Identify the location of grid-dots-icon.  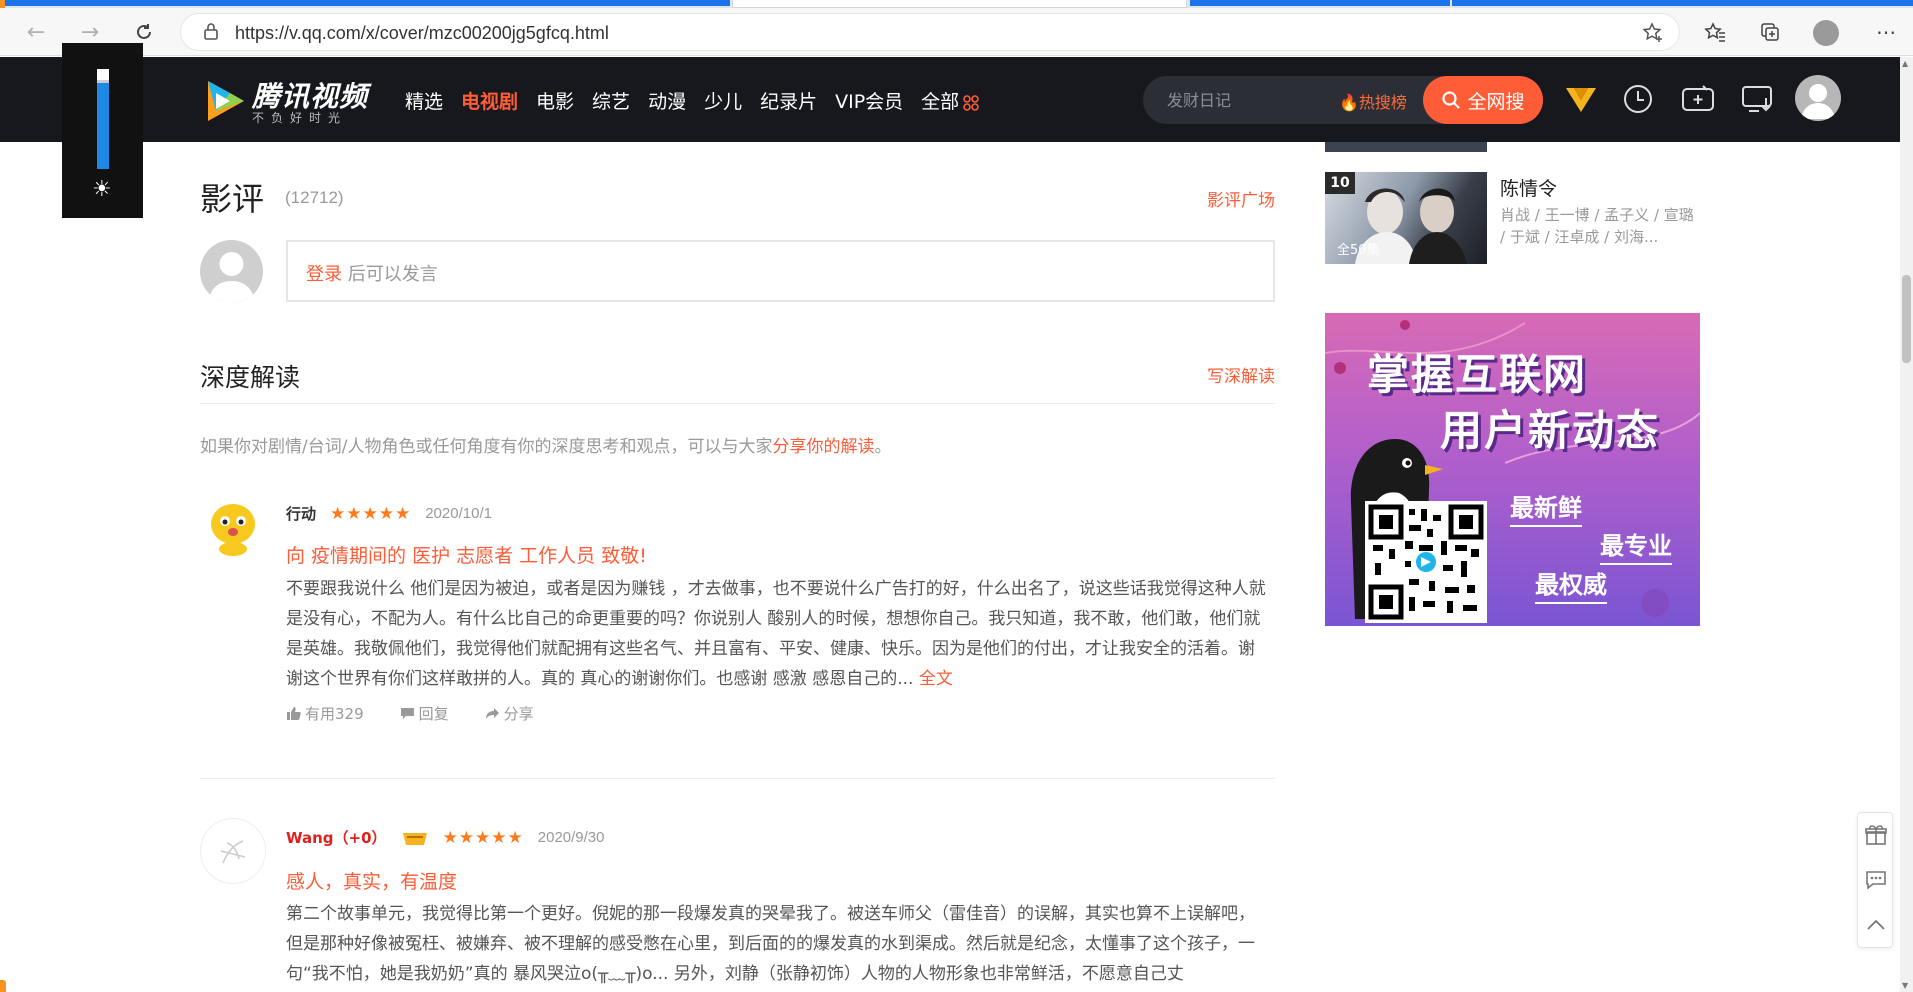
(971, 102).